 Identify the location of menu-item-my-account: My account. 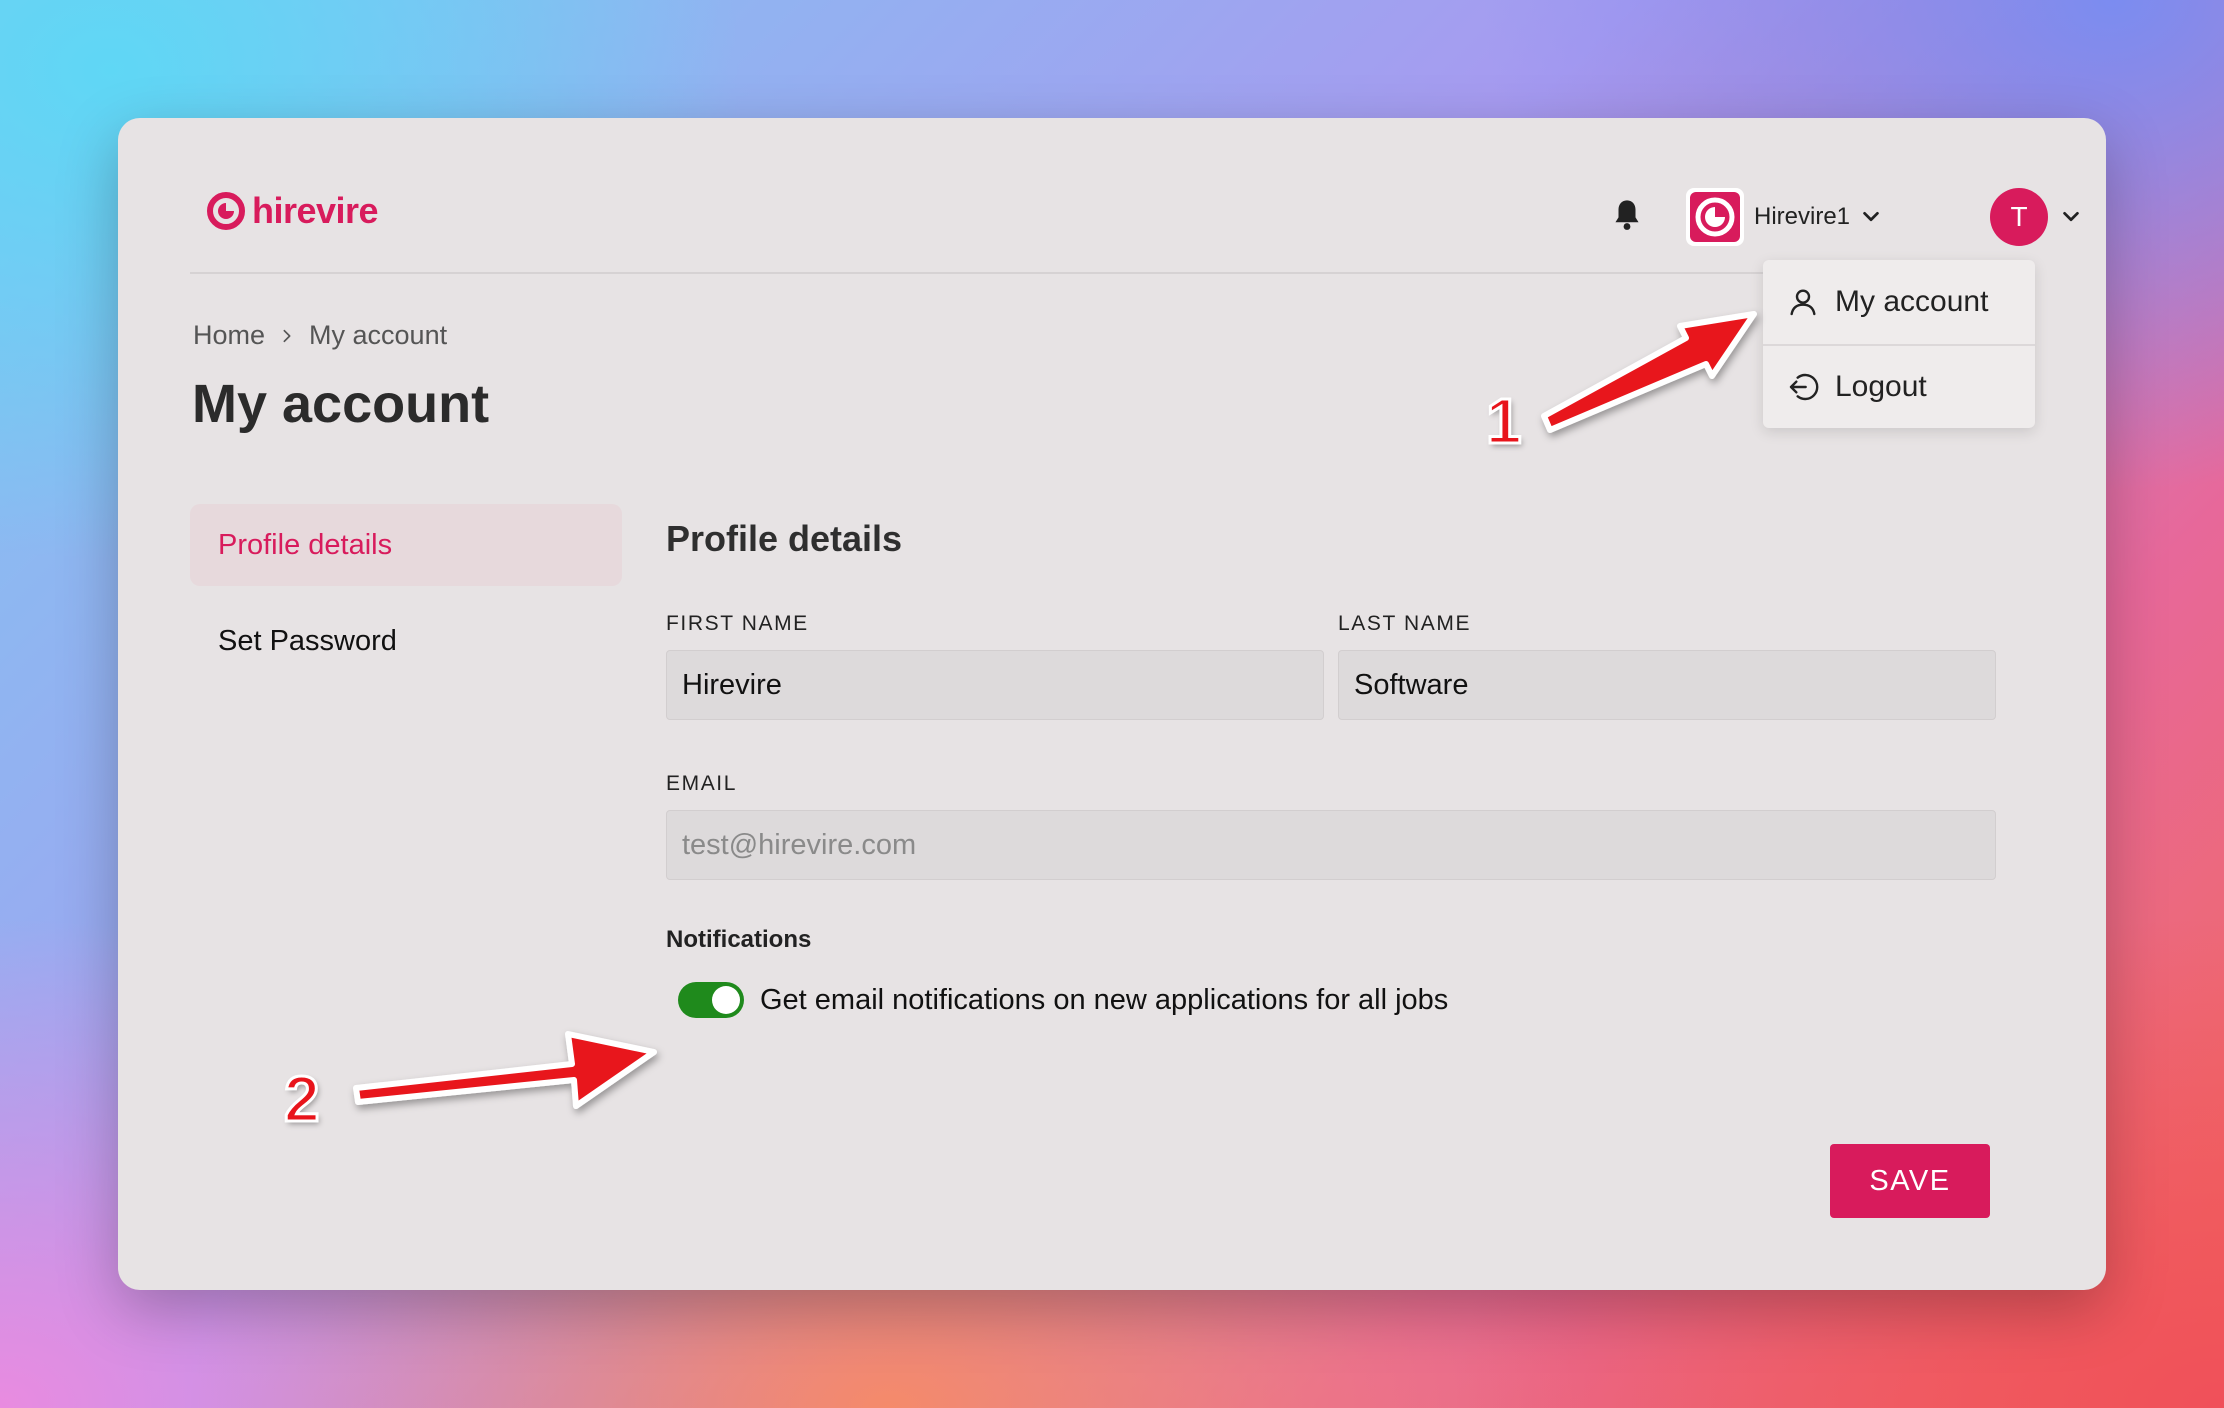
(1899, 302).